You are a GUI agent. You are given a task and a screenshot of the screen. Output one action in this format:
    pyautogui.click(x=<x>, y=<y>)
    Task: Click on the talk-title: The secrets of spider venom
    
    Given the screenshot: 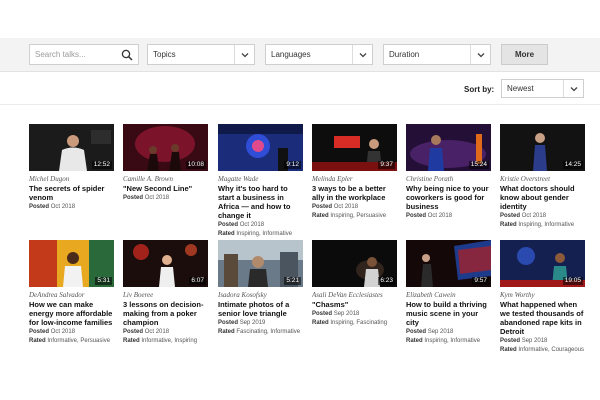 What is the action you would take?
    pyautogui.click(x=71, y=193)
    